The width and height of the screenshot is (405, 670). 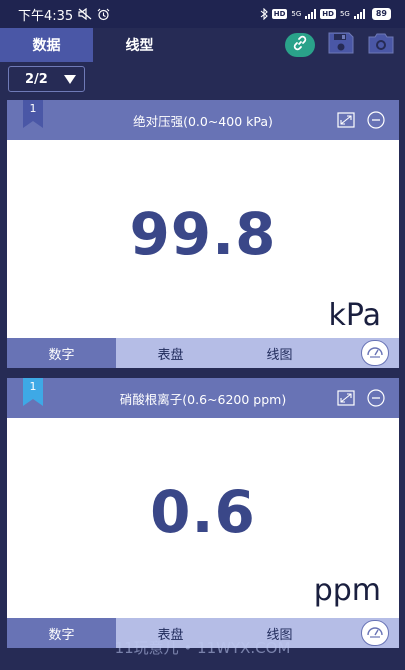 What do you see at coordinates (296, 14) in the screenshot?
I see `network-type: 5G` at bounding box center [296, 14].